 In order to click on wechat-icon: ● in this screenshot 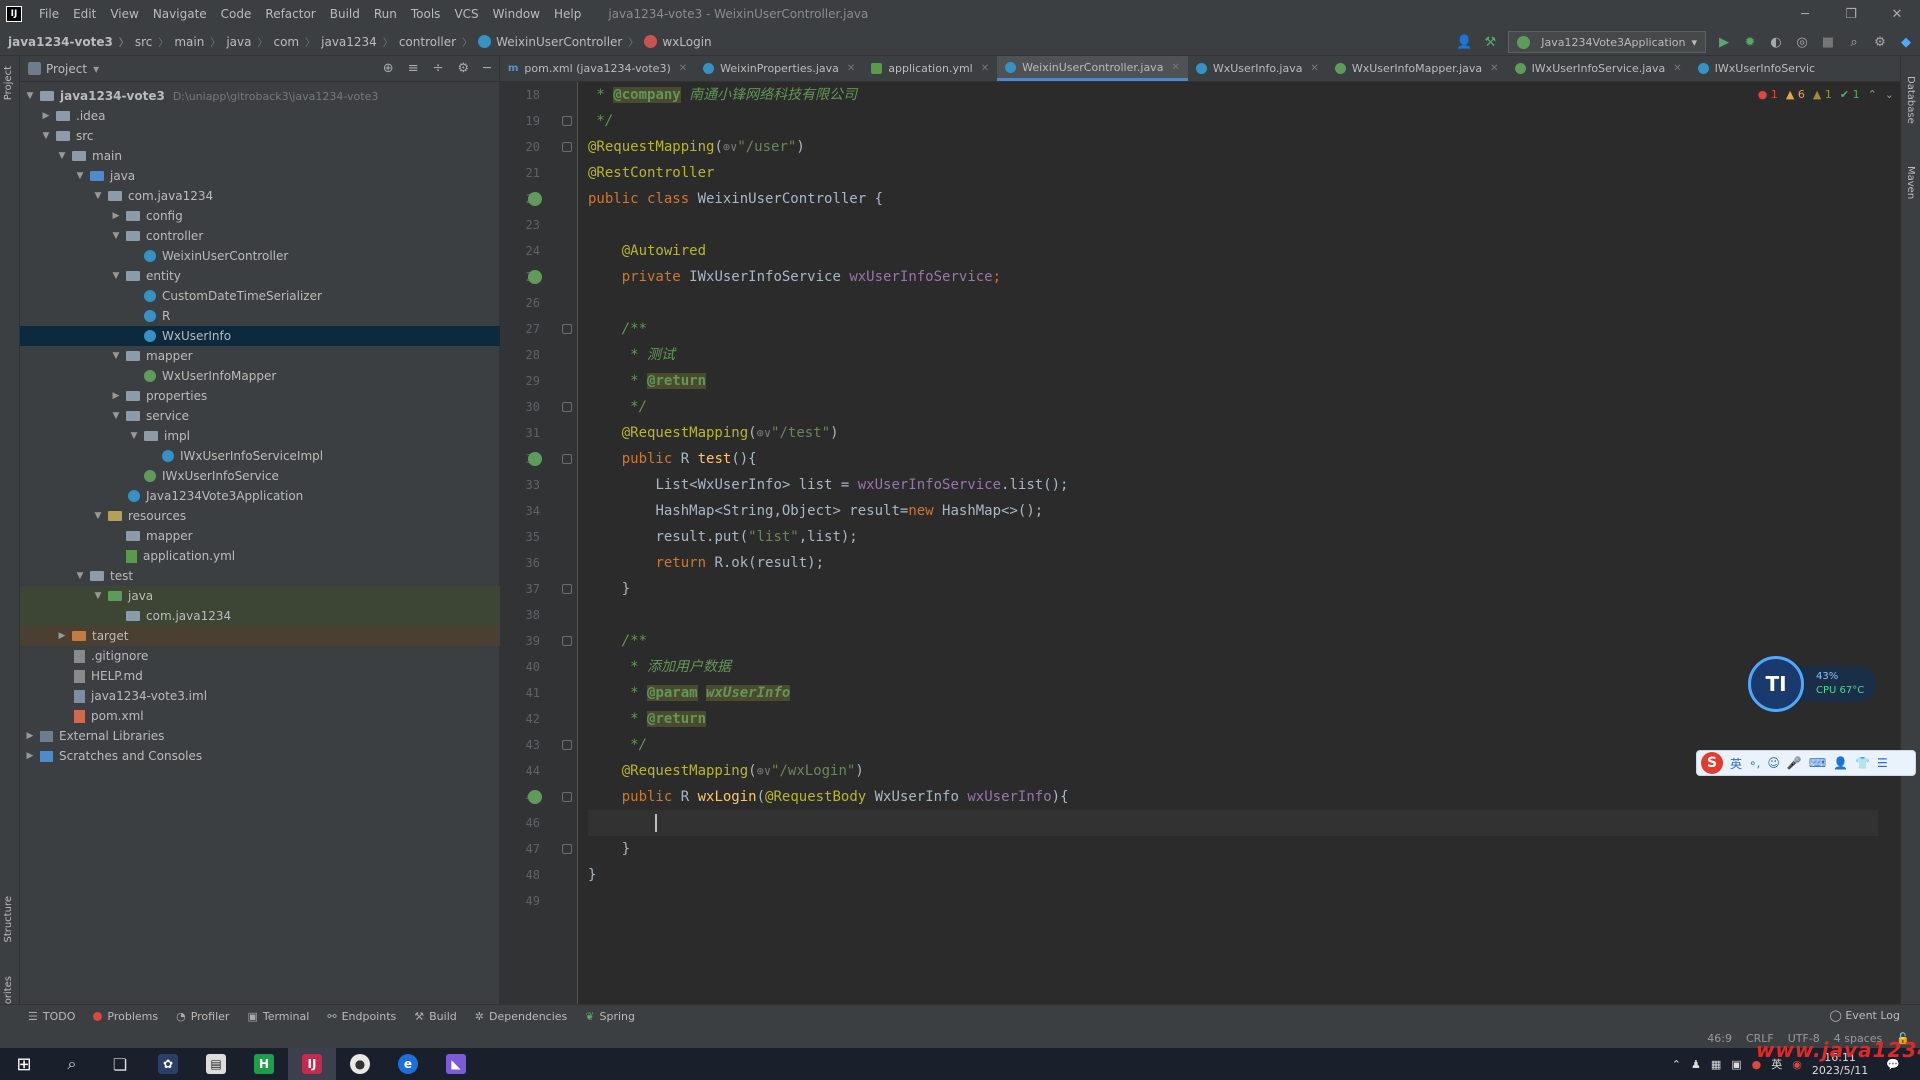, I will do `click(360, 1064)`.